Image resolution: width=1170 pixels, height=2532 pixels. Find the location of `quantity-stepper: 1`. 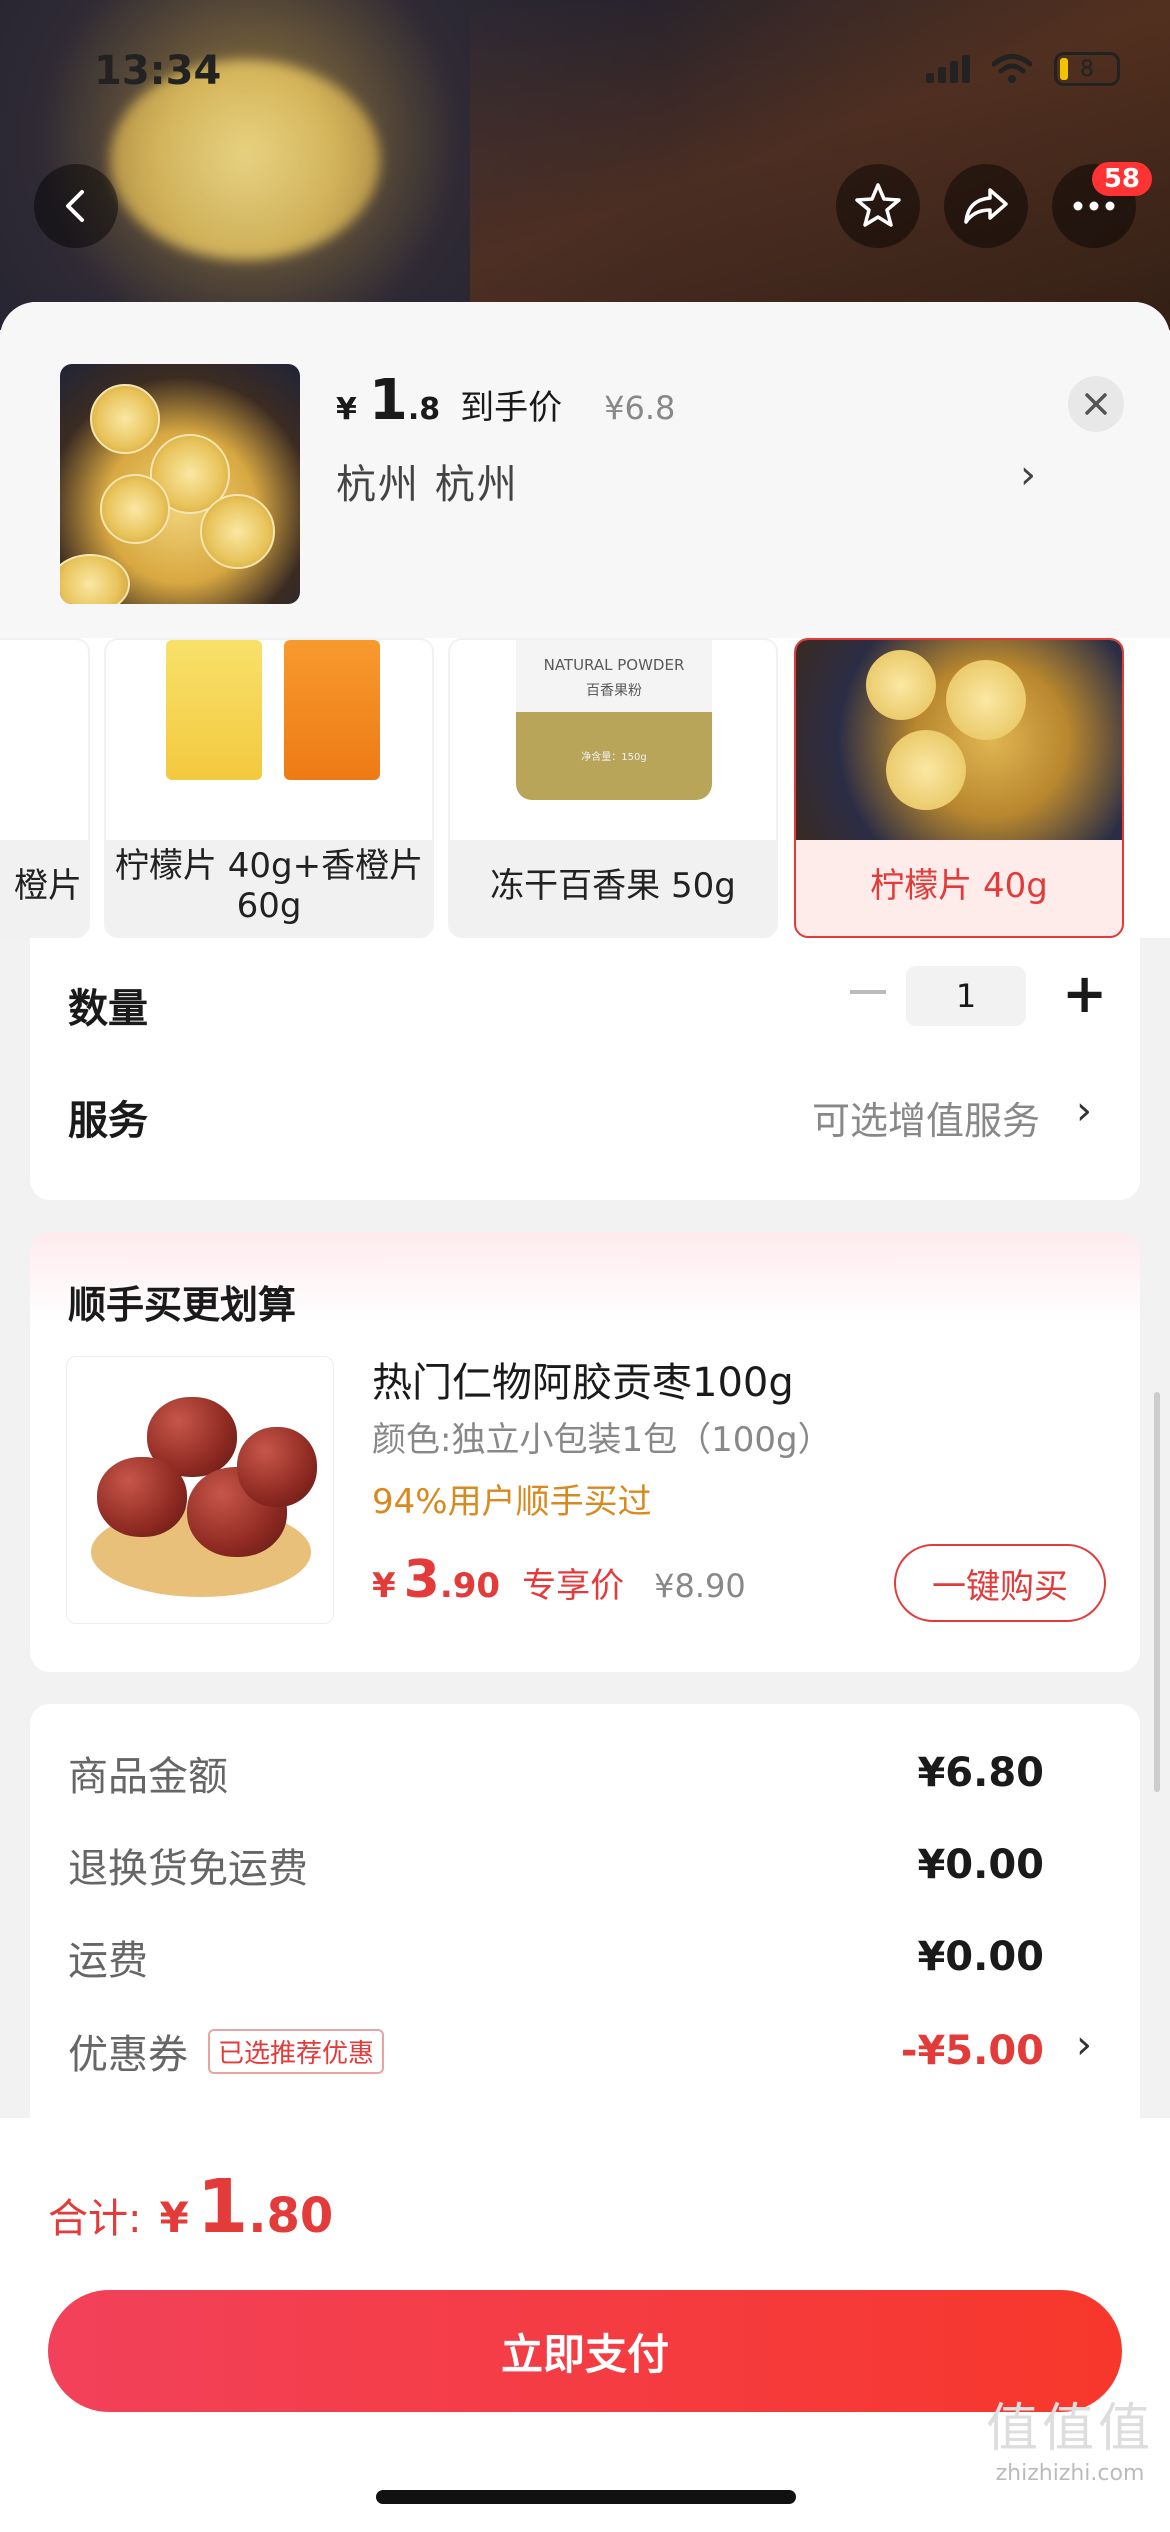

quantity-stepper: 1 is located at coordinates (966, 996).